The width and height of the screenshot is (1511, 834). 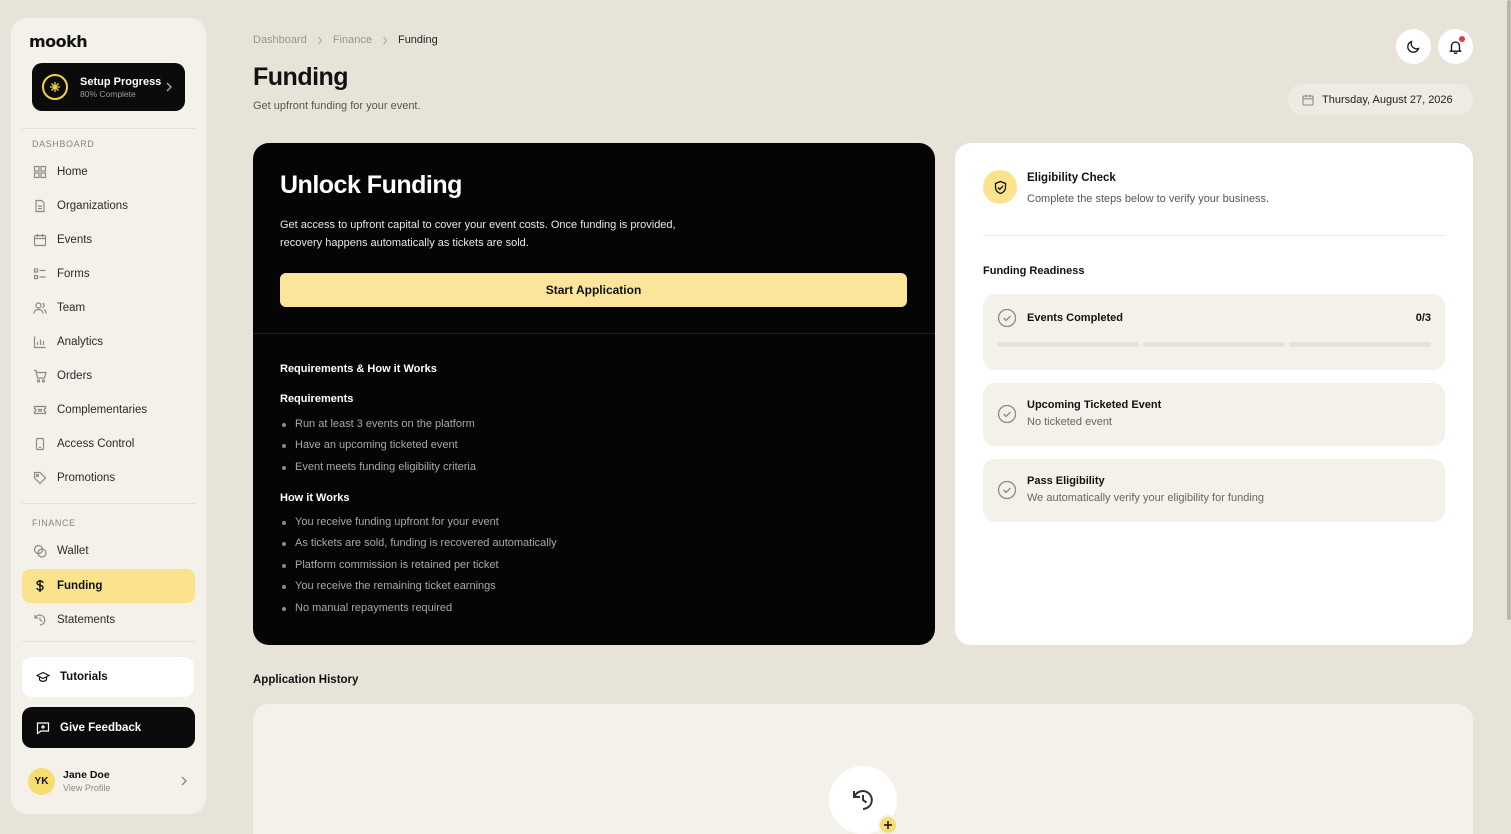 What do you see at coordinates (1034, 271) in the screenshot?
I see `funding-readiness-title: Funding Readiness` at bounding box center [1034, 271].